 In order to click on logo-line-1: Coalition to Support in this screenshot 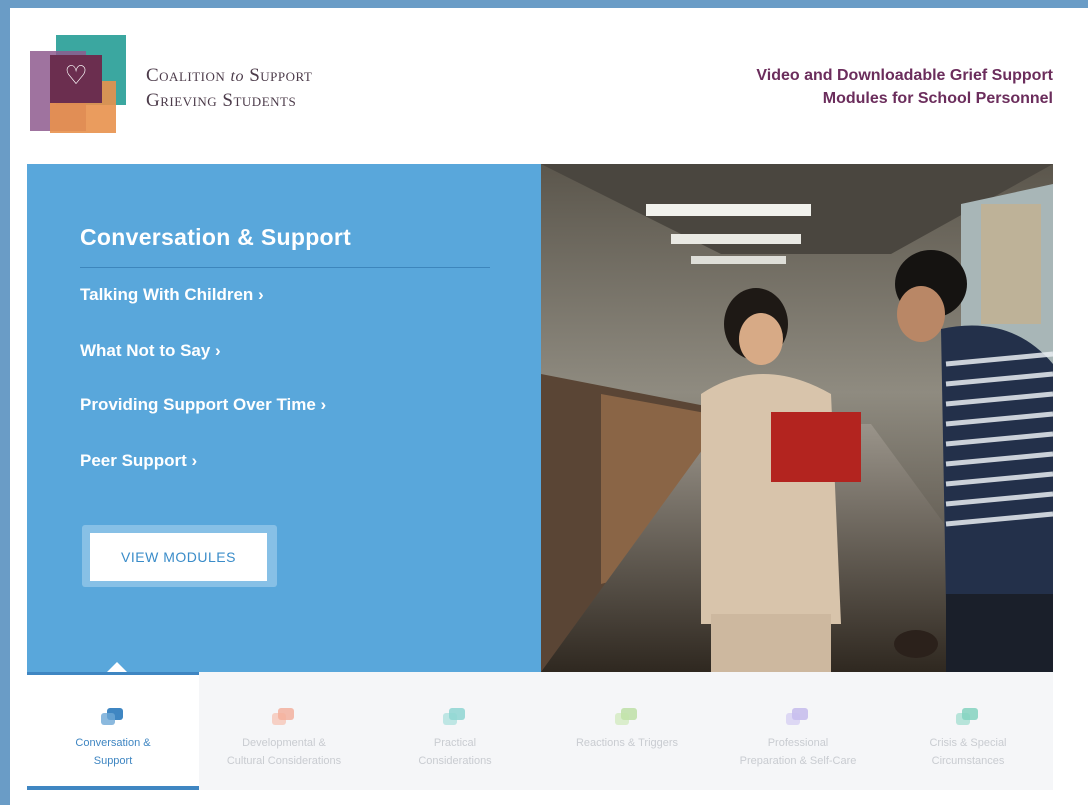, I will do `click(229, 76)`.